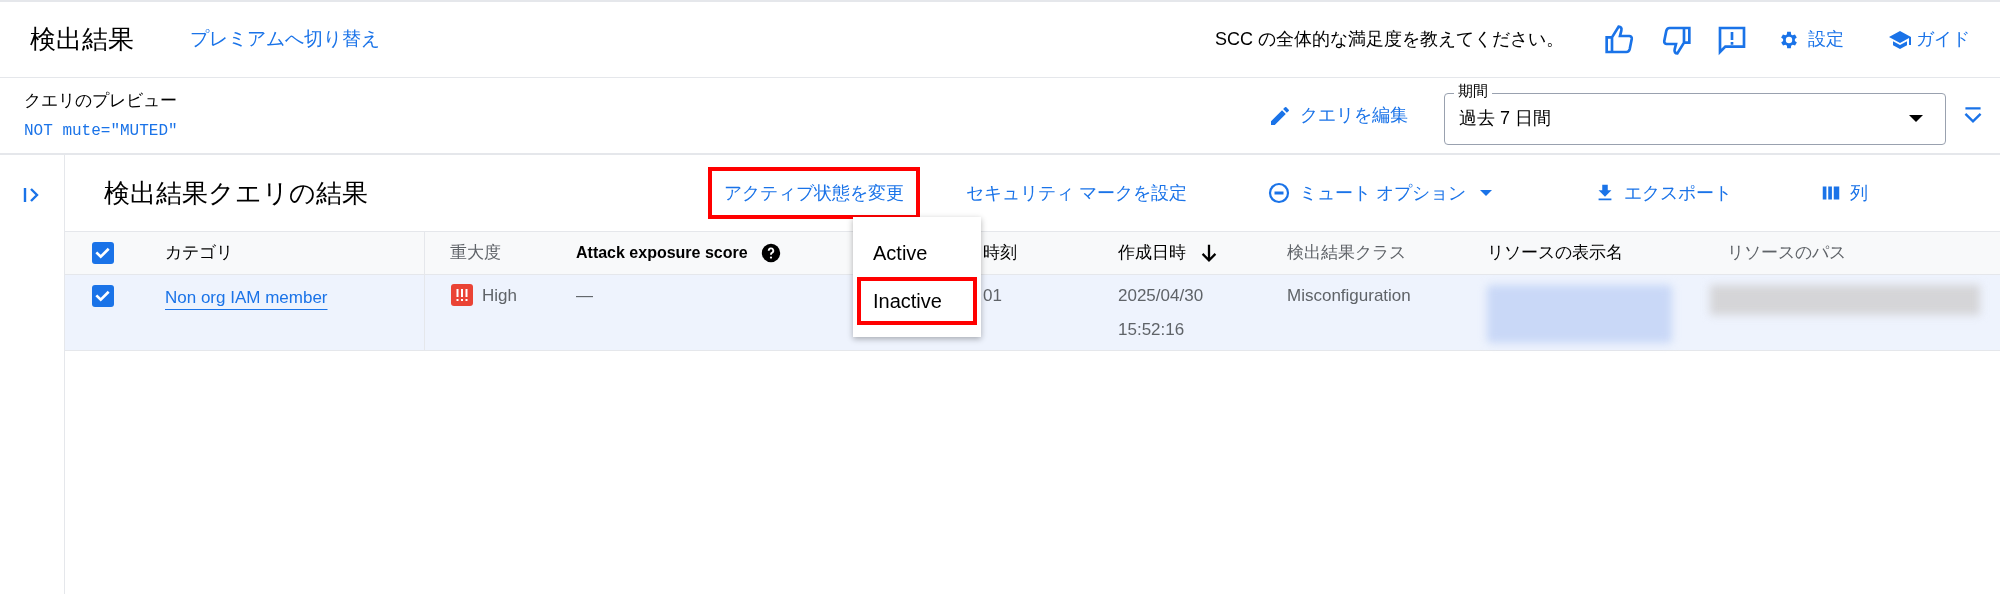  What do you see at coordinates (1844, 193) in the screenshot?
I see `toolbar-button: 列` at bounding box center [1844, 193].